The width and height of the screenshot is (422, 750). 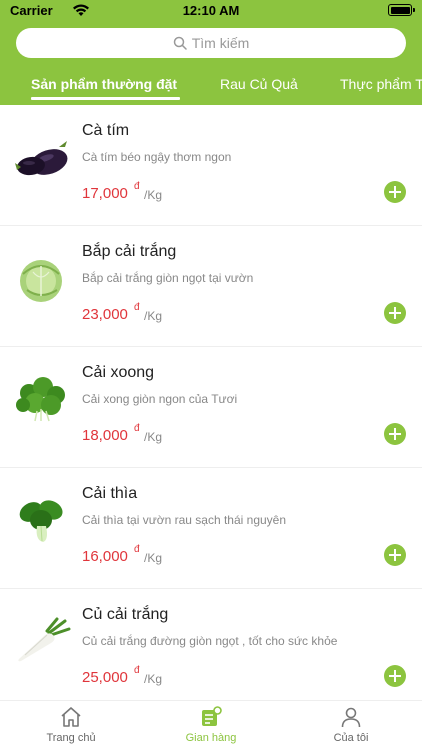 I want to click on search-input: Tìm kiếm, so click(x=211, y=43).